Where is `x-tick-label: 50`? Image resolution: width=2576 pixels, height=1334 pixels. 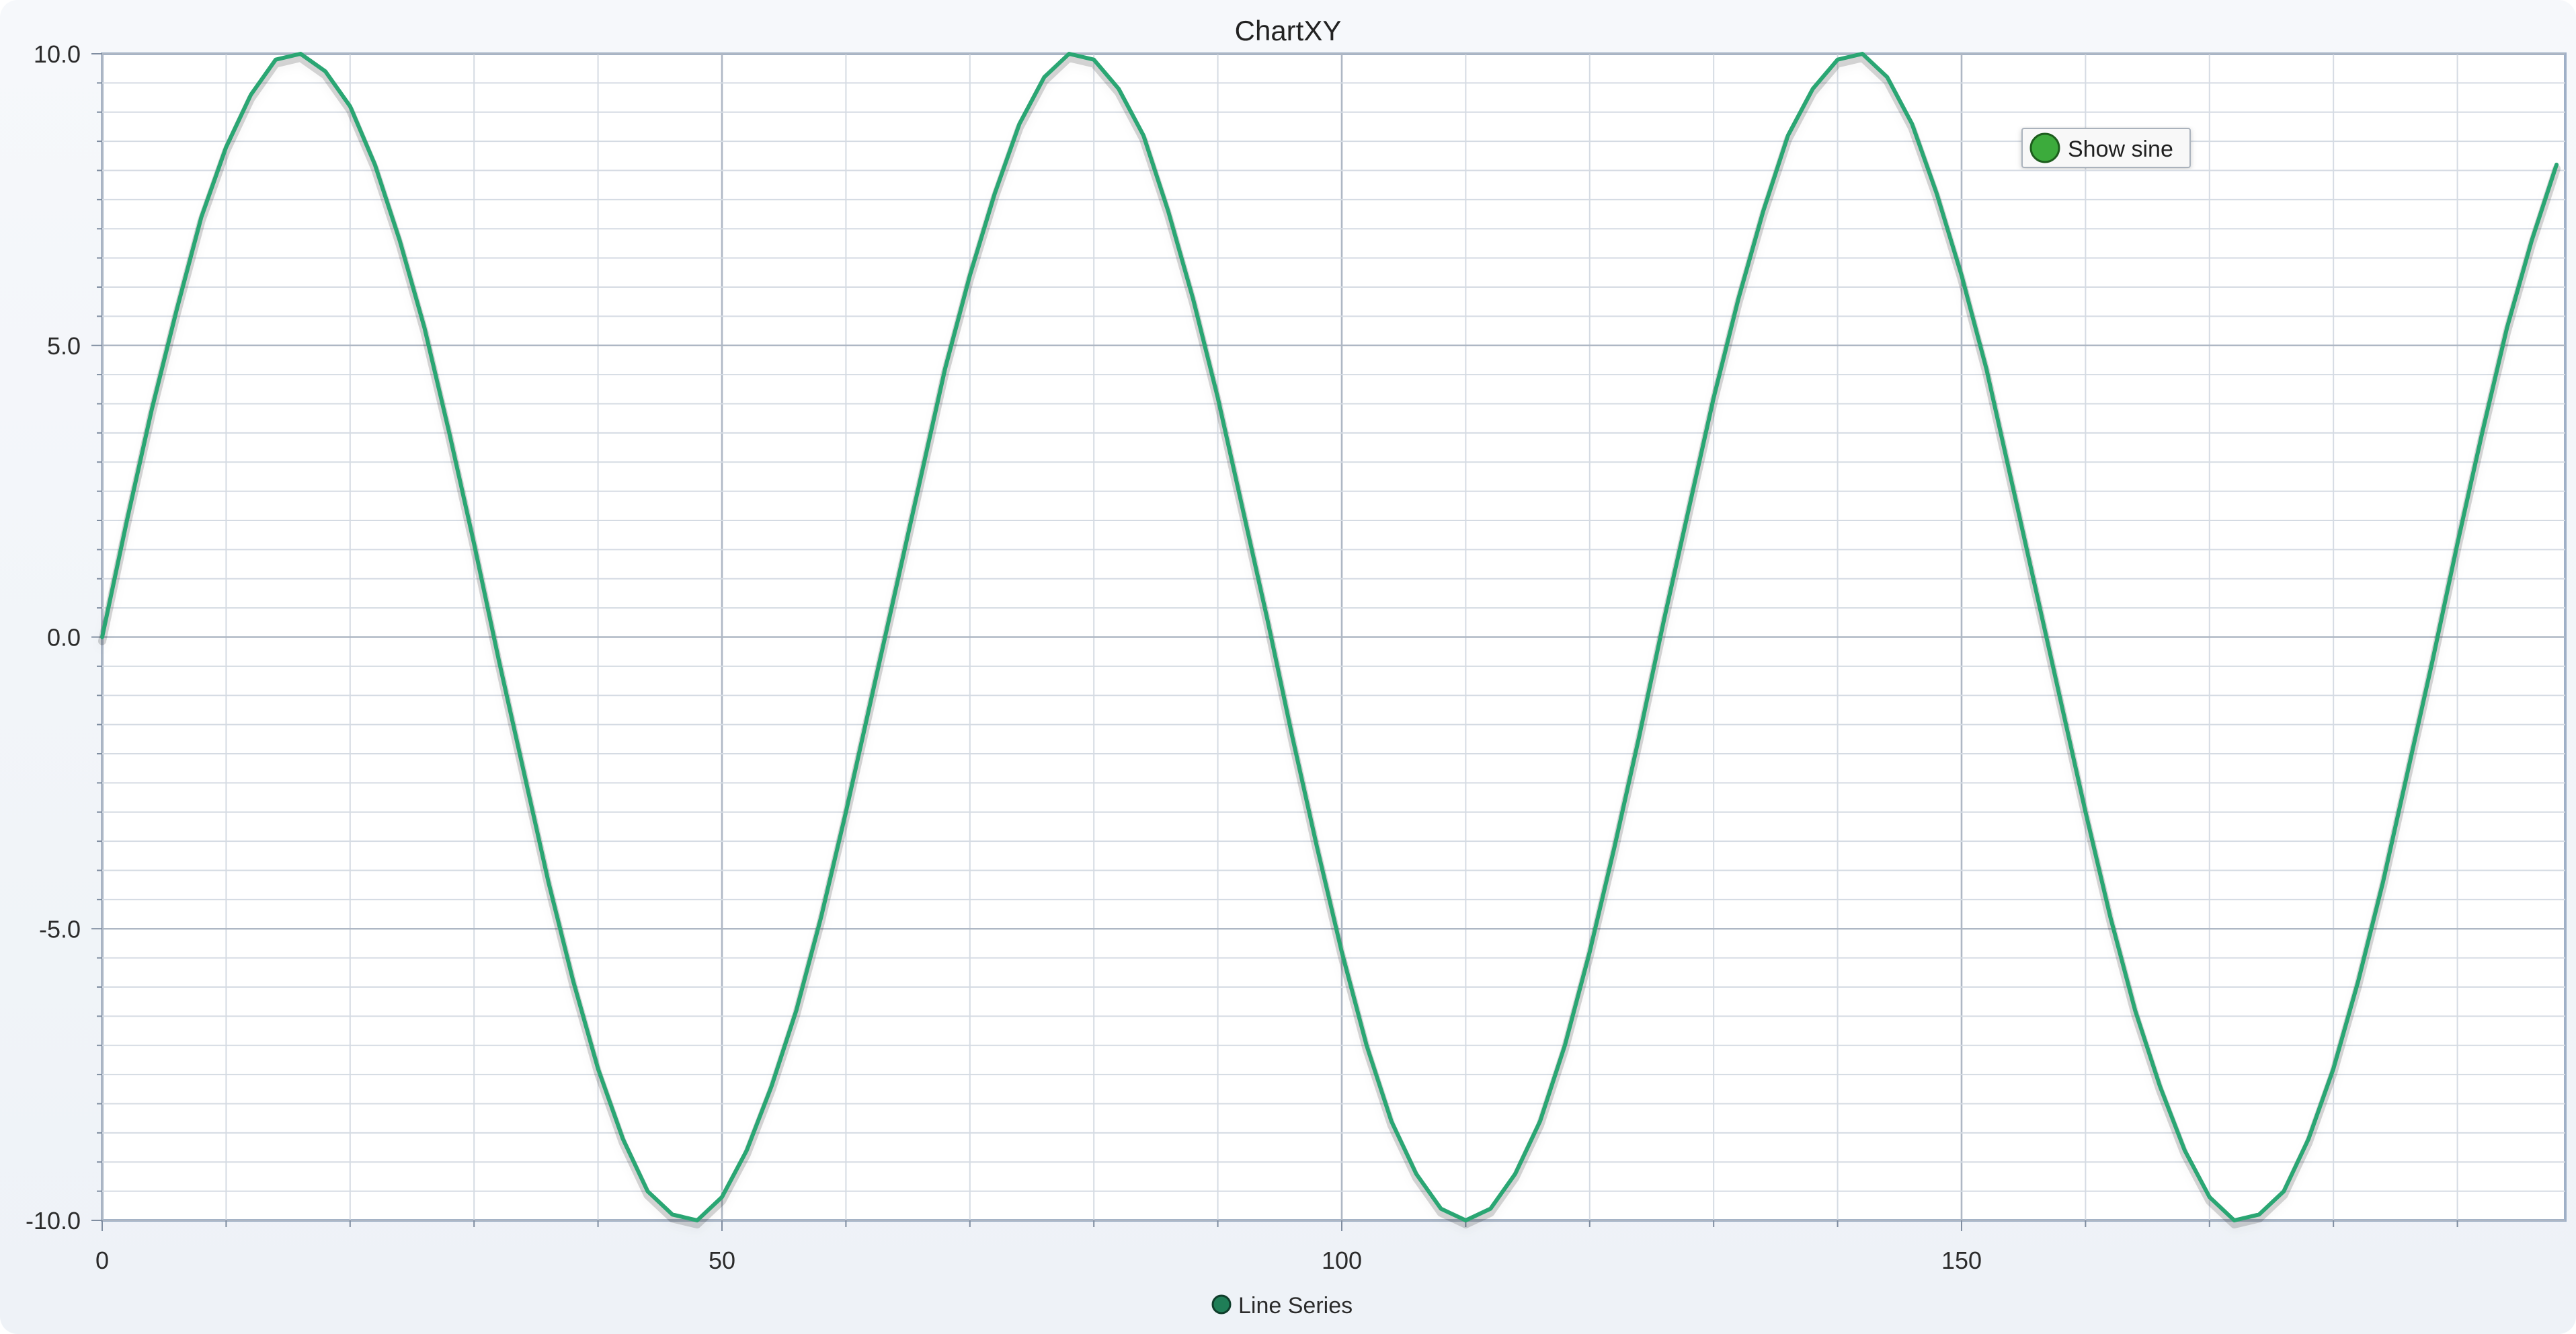
x-tick-label: 50 is located at coordinates (722, 1260).